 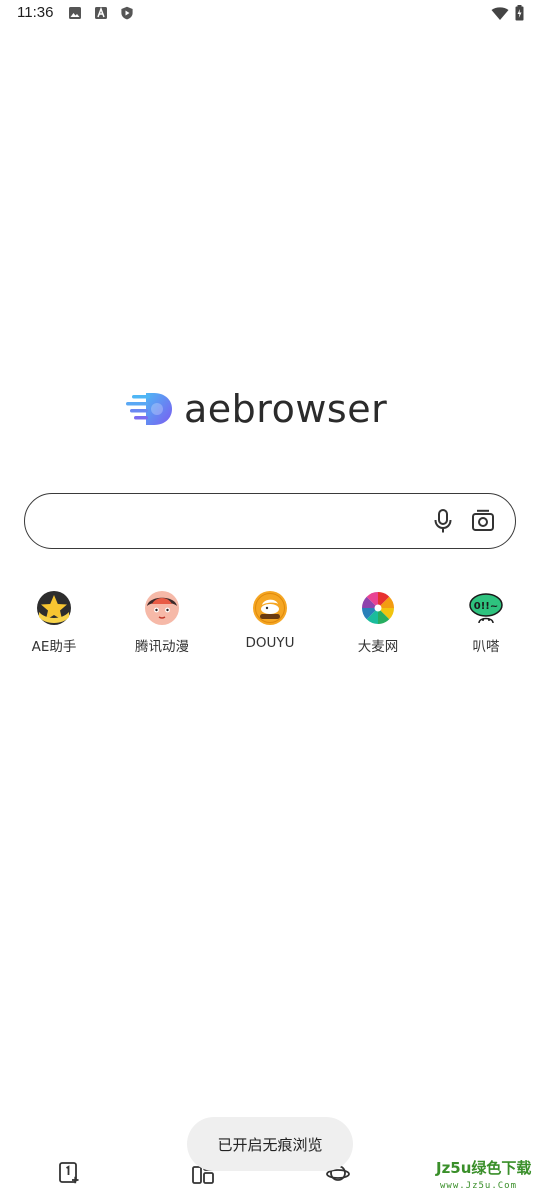 I want to click on shortcut-damai: 大麦网, so click(x=378, y=622).